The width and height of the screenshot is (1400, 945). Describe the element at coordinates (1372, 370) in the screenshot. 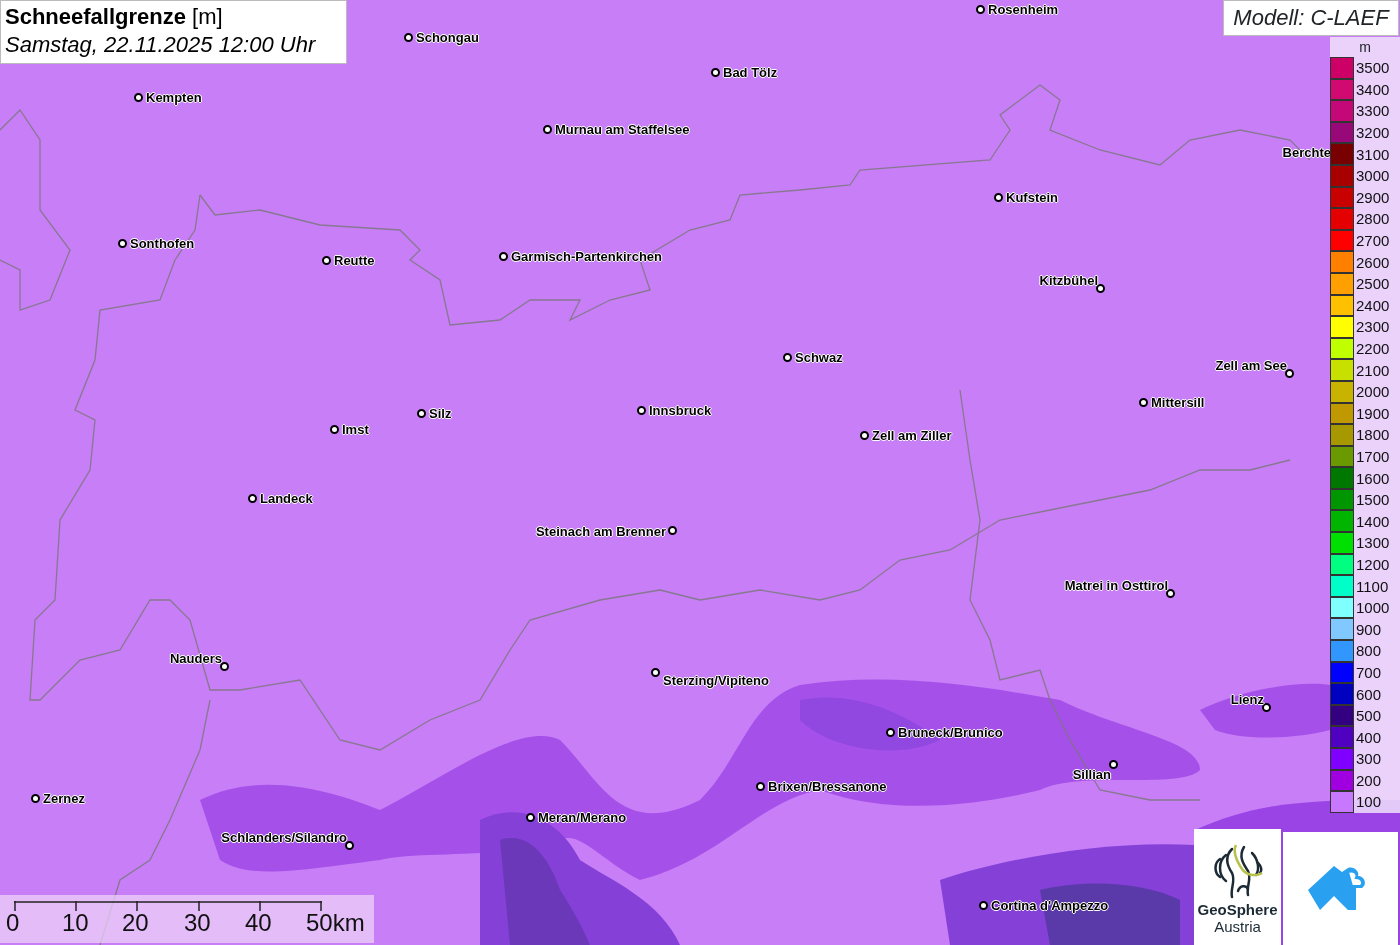

I see `legend-label: 2100` at that location.